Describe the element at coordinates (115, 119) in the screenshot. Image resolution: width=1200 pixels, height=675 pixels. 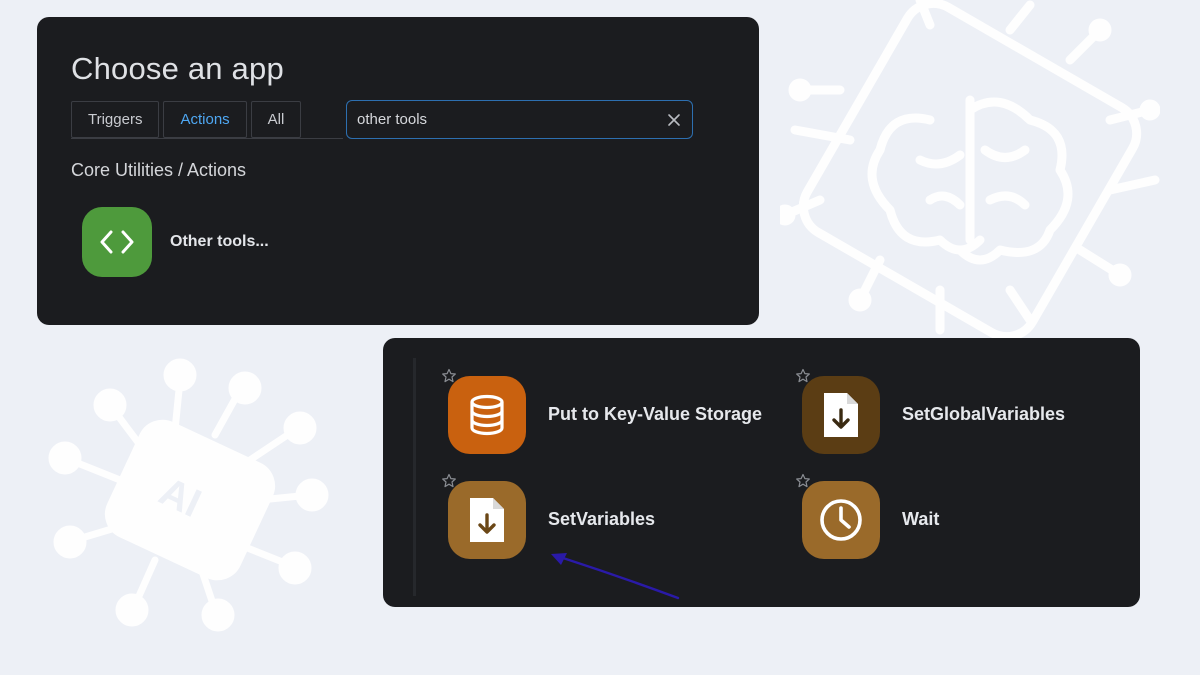
I see `tab-triggers: Triggers` at that location.